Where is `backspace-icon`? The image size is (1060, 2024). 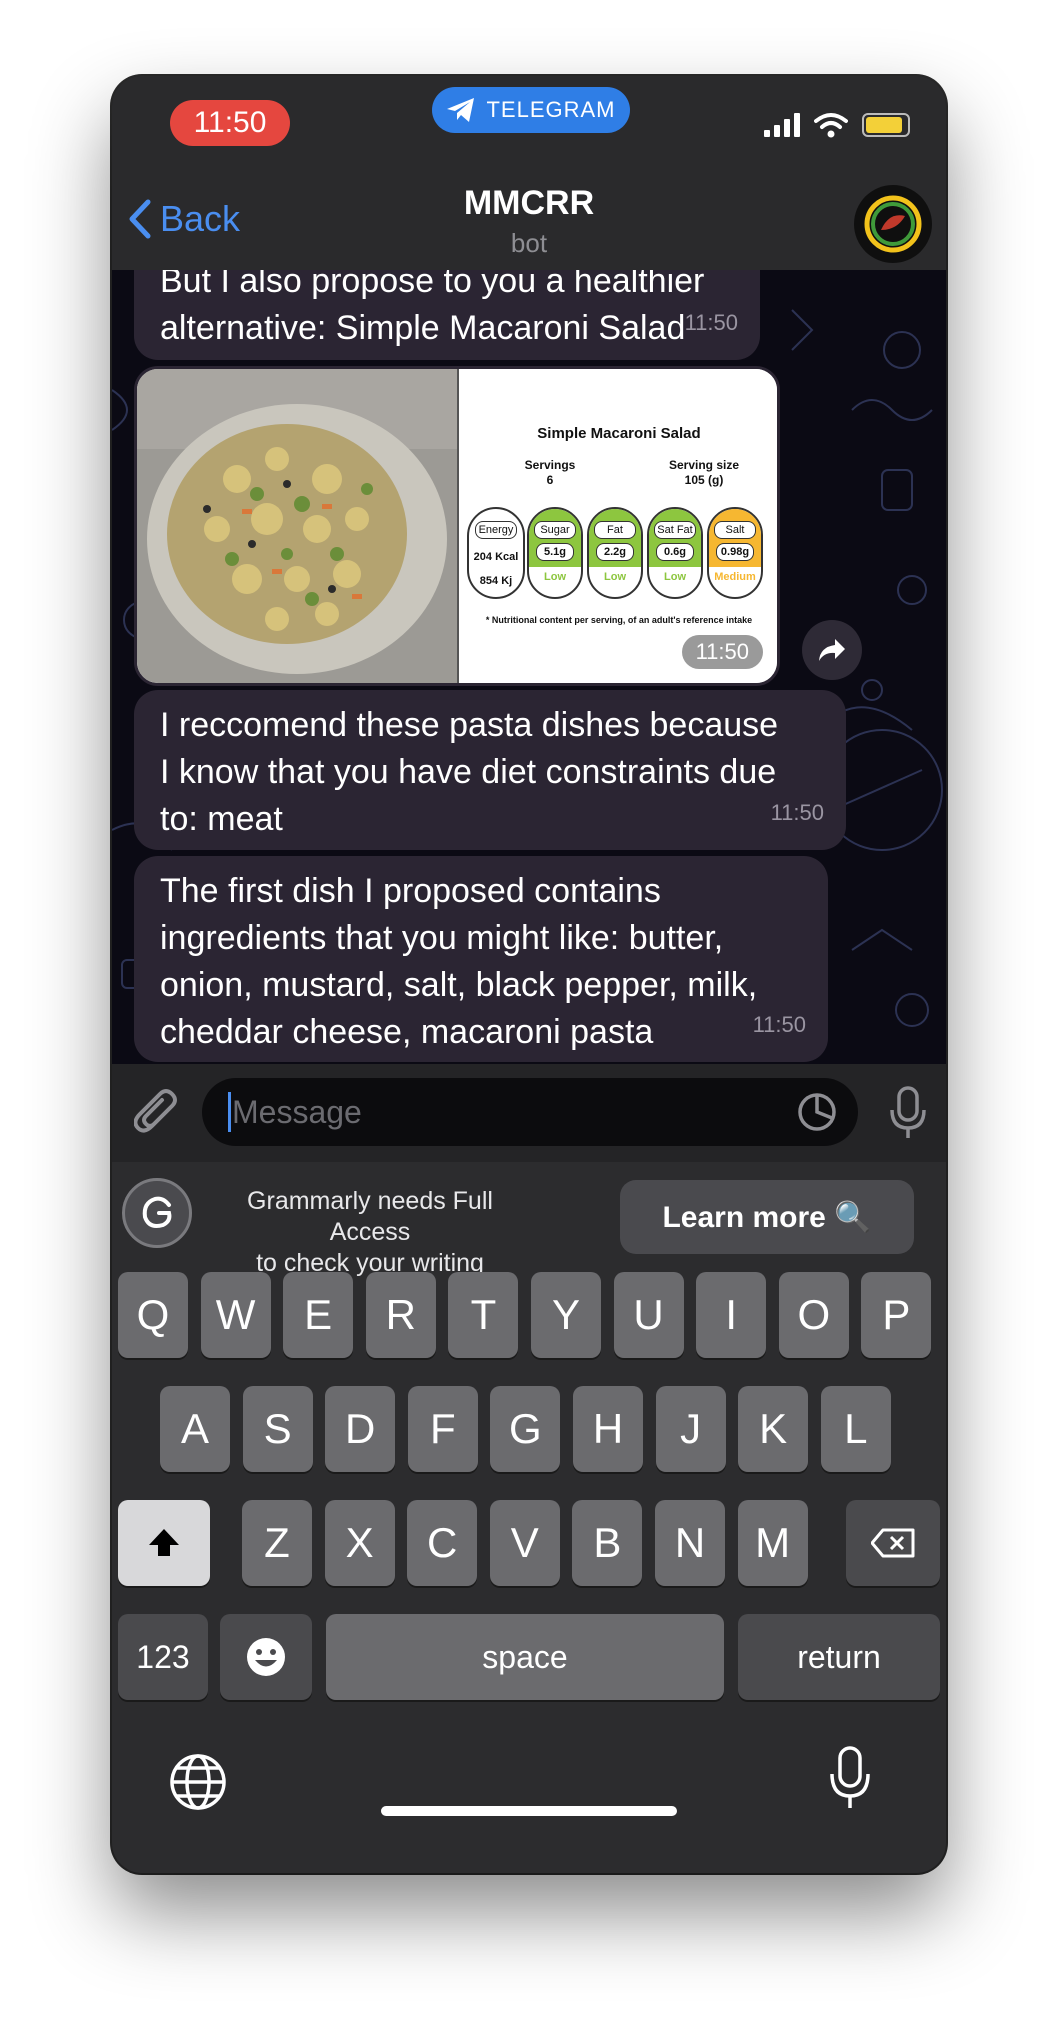 backspace-icon is located at coordinates (893, 1543).